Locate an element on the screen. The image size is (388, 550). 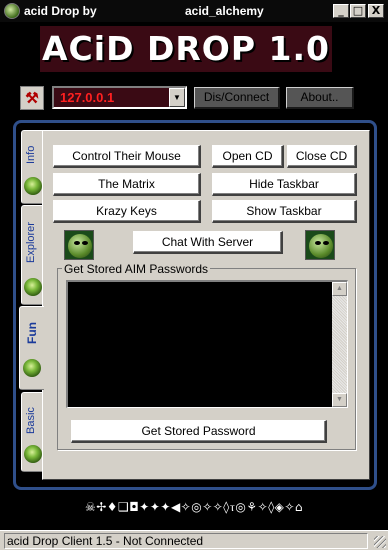
maximize-button: □ is located at coordinates (358, 11).